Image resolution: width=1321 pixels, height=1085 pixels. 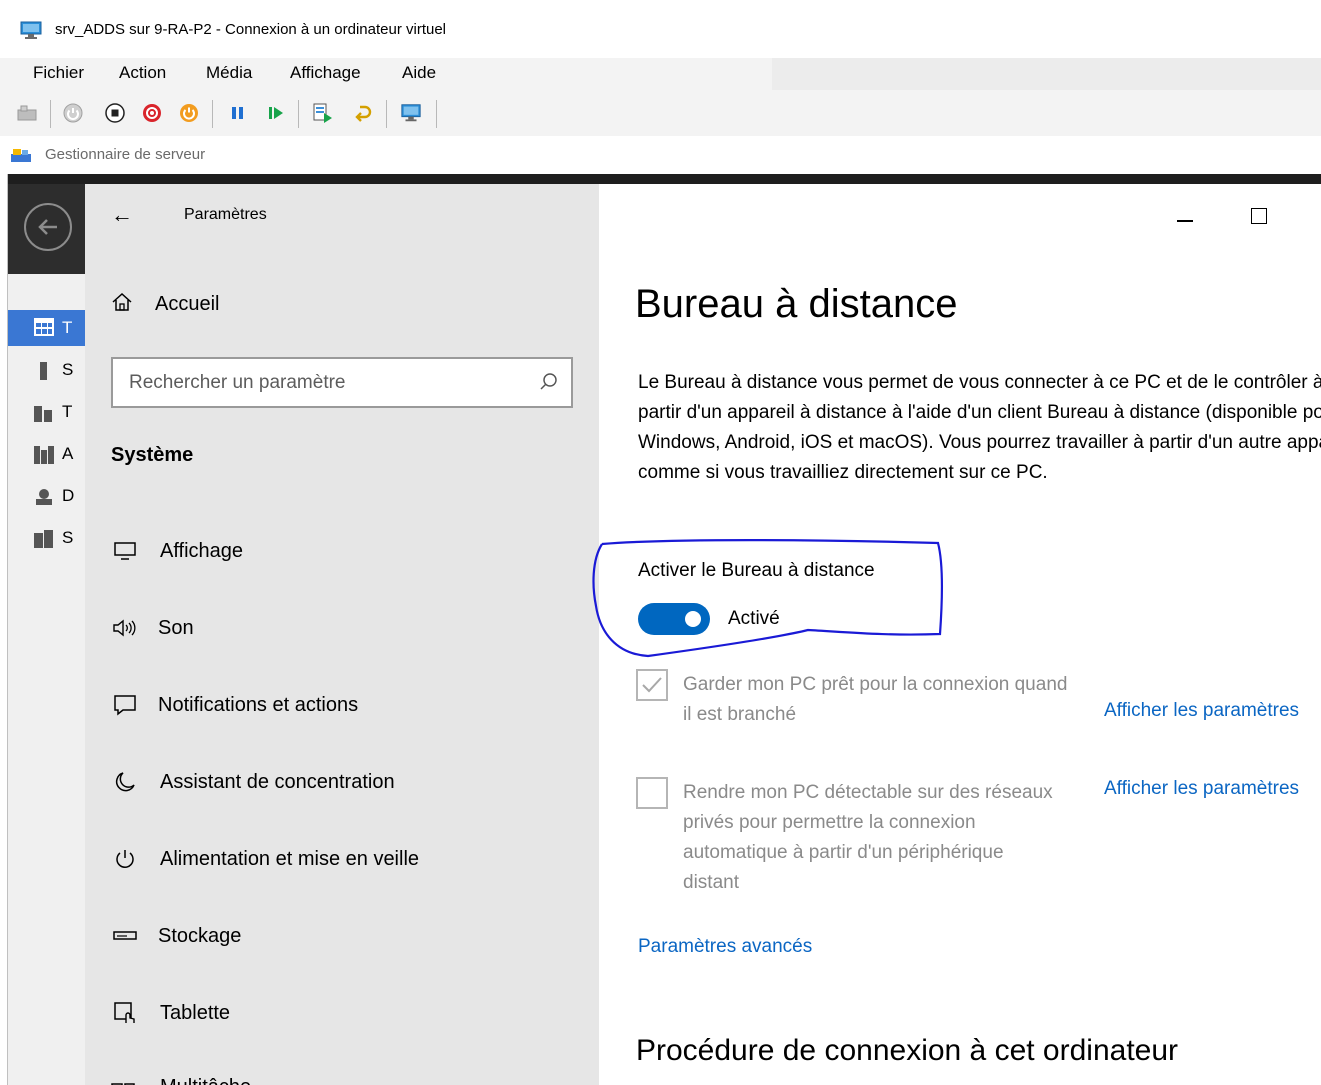 I want to click on adds-icon, so click(x=44, y=454).